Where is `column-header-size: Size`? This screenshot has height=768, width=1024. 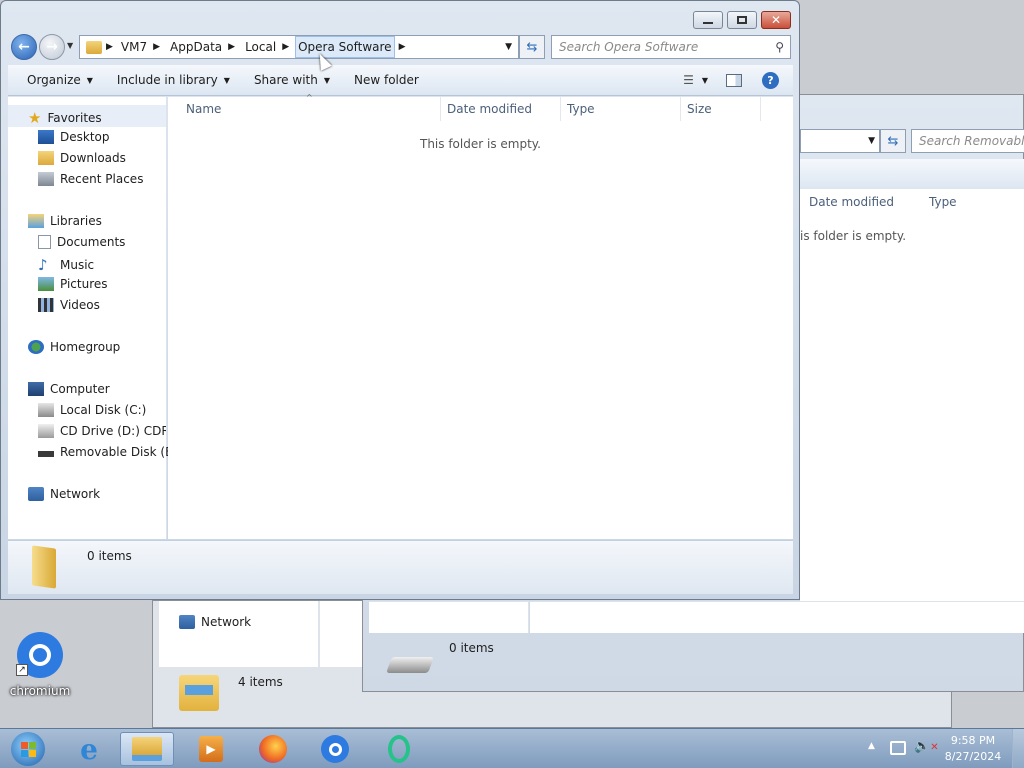 column-header-size: Size is located at coordinates (699, 109).